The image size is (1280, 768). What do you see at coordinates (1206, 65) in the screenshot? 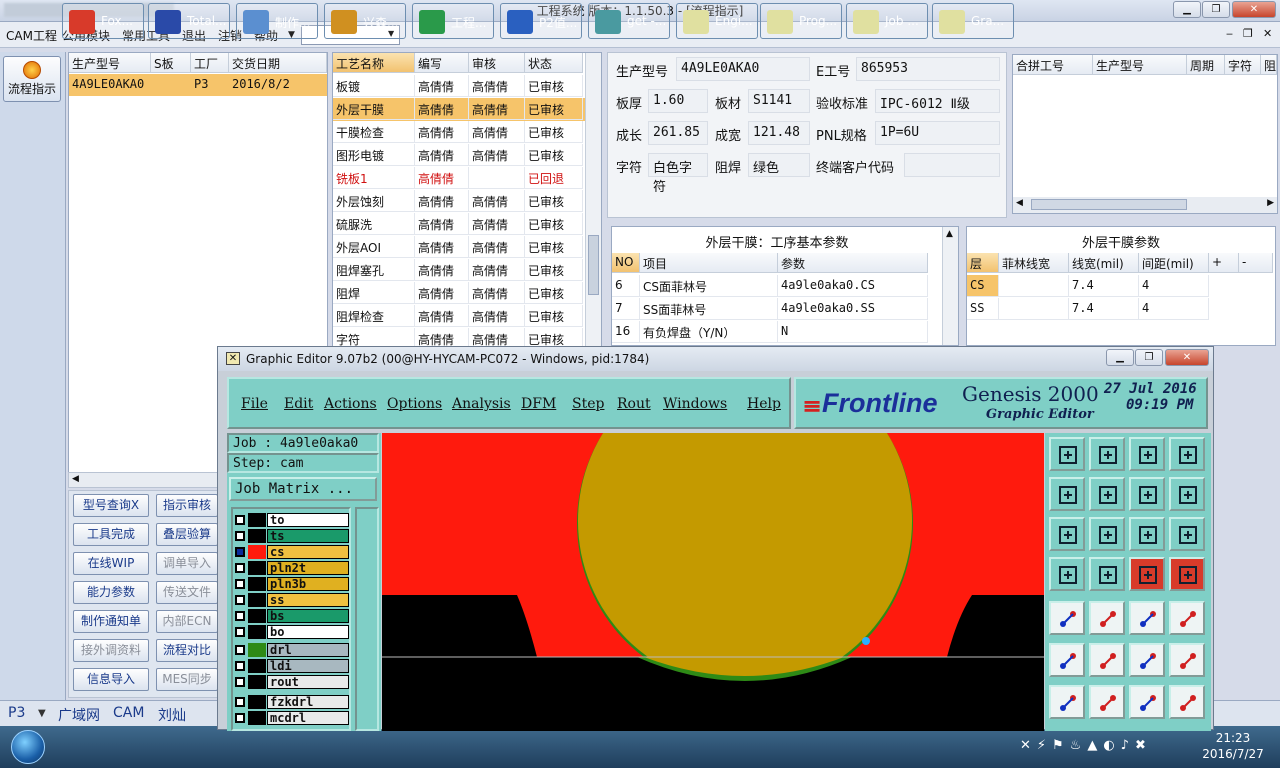
I see `col-header: 周期` at bounding box center [1206, 65].